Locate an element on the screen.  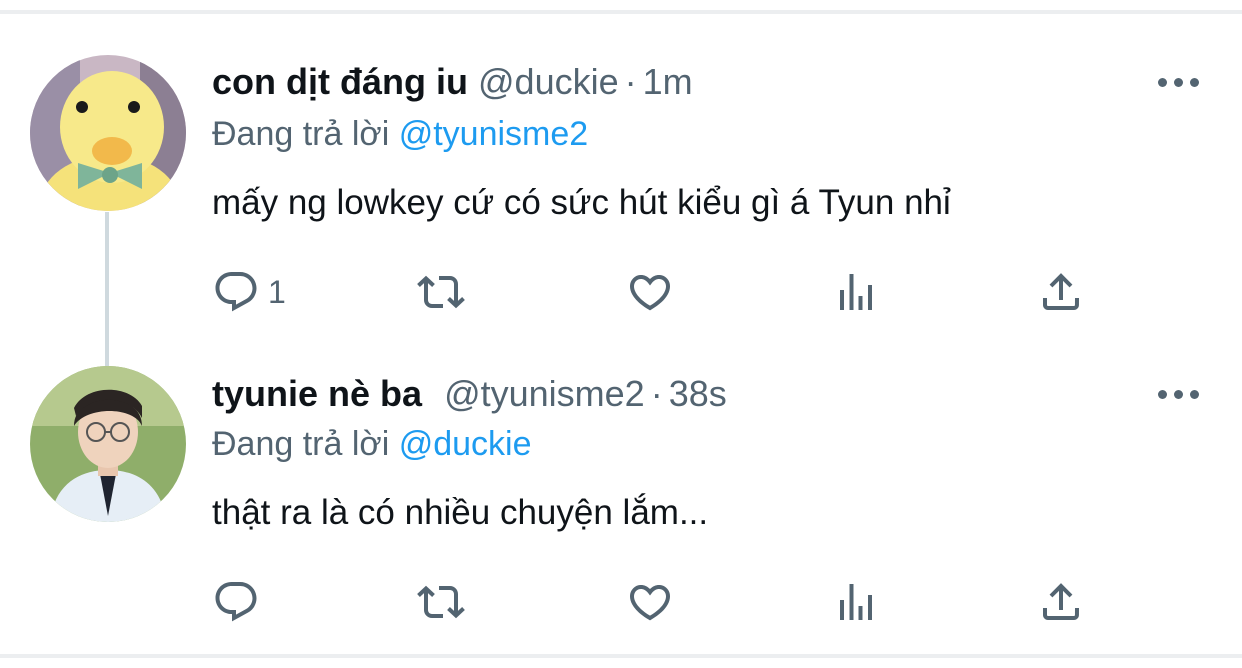
replying-to-mention: @tyunisme2 is located at coordinates (493, 134).